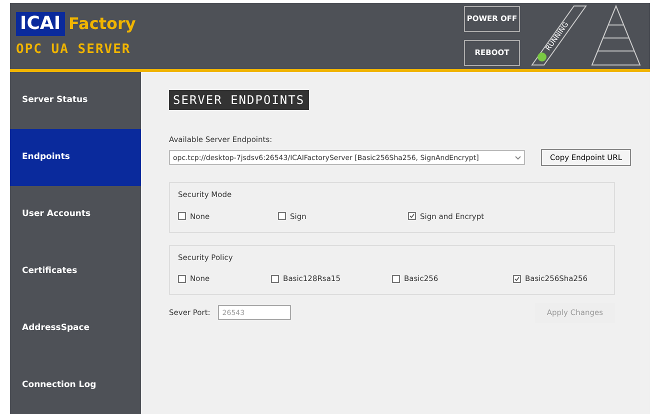  I want to click on sidebar-item: Endpoints, so click(75, 157).